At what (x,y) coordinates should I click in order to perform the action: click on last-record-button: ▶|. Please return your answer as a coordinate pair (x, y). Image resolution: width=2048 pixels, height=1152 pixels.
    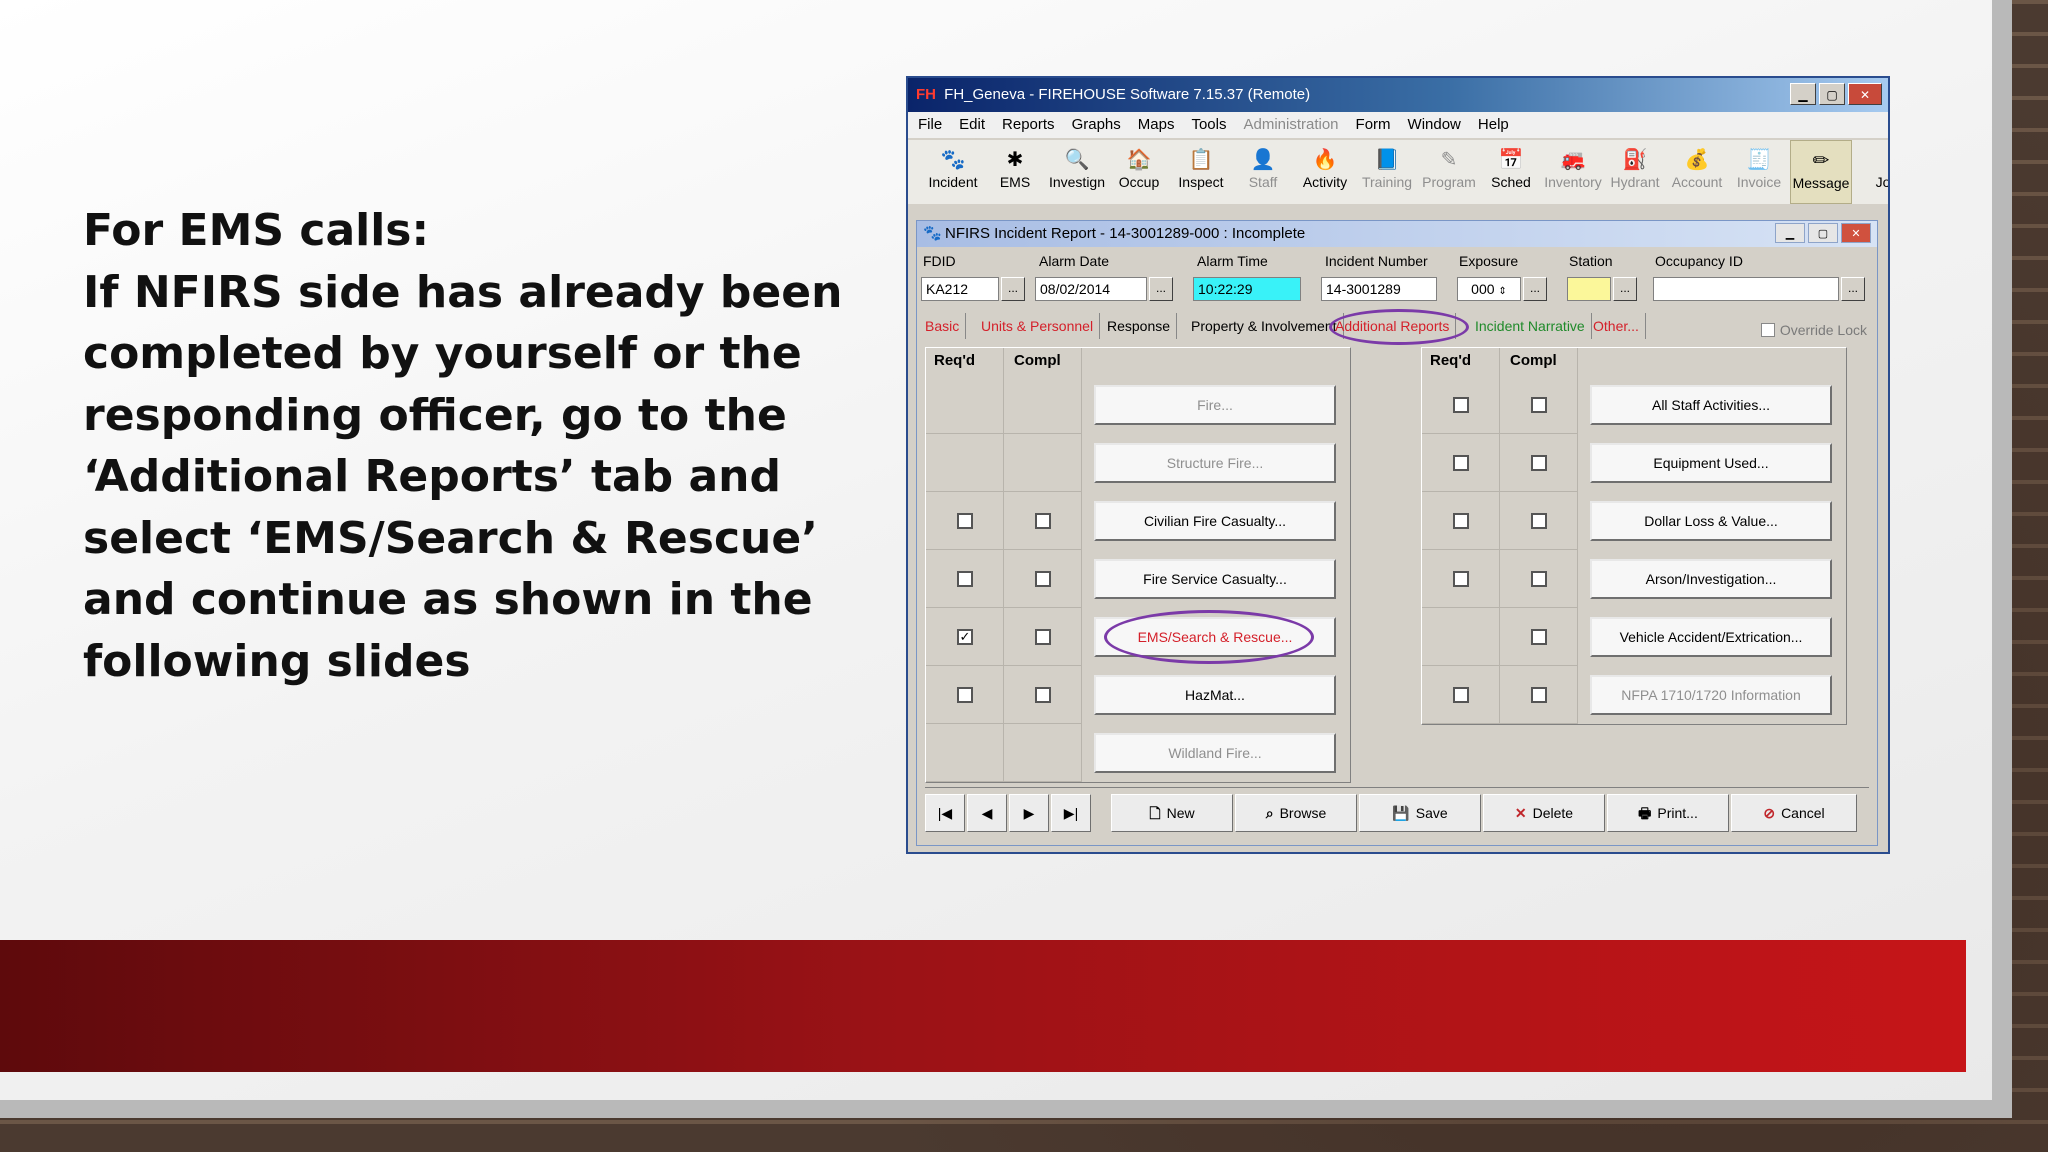
    Looking at the image, I should click on (1071, 813).